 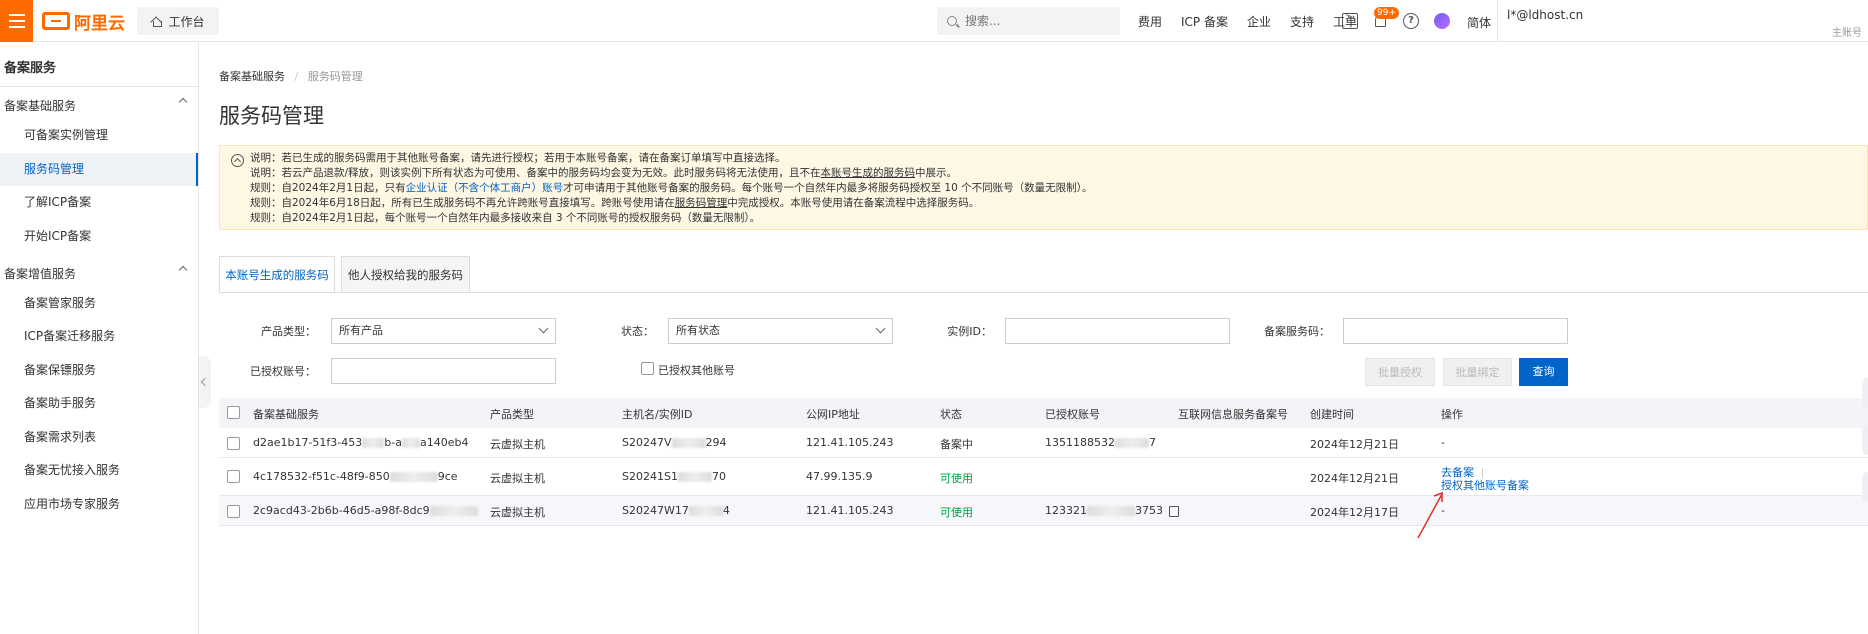 I want to click on aliyun-logo: 阿里云, so click(x=83, y=21).